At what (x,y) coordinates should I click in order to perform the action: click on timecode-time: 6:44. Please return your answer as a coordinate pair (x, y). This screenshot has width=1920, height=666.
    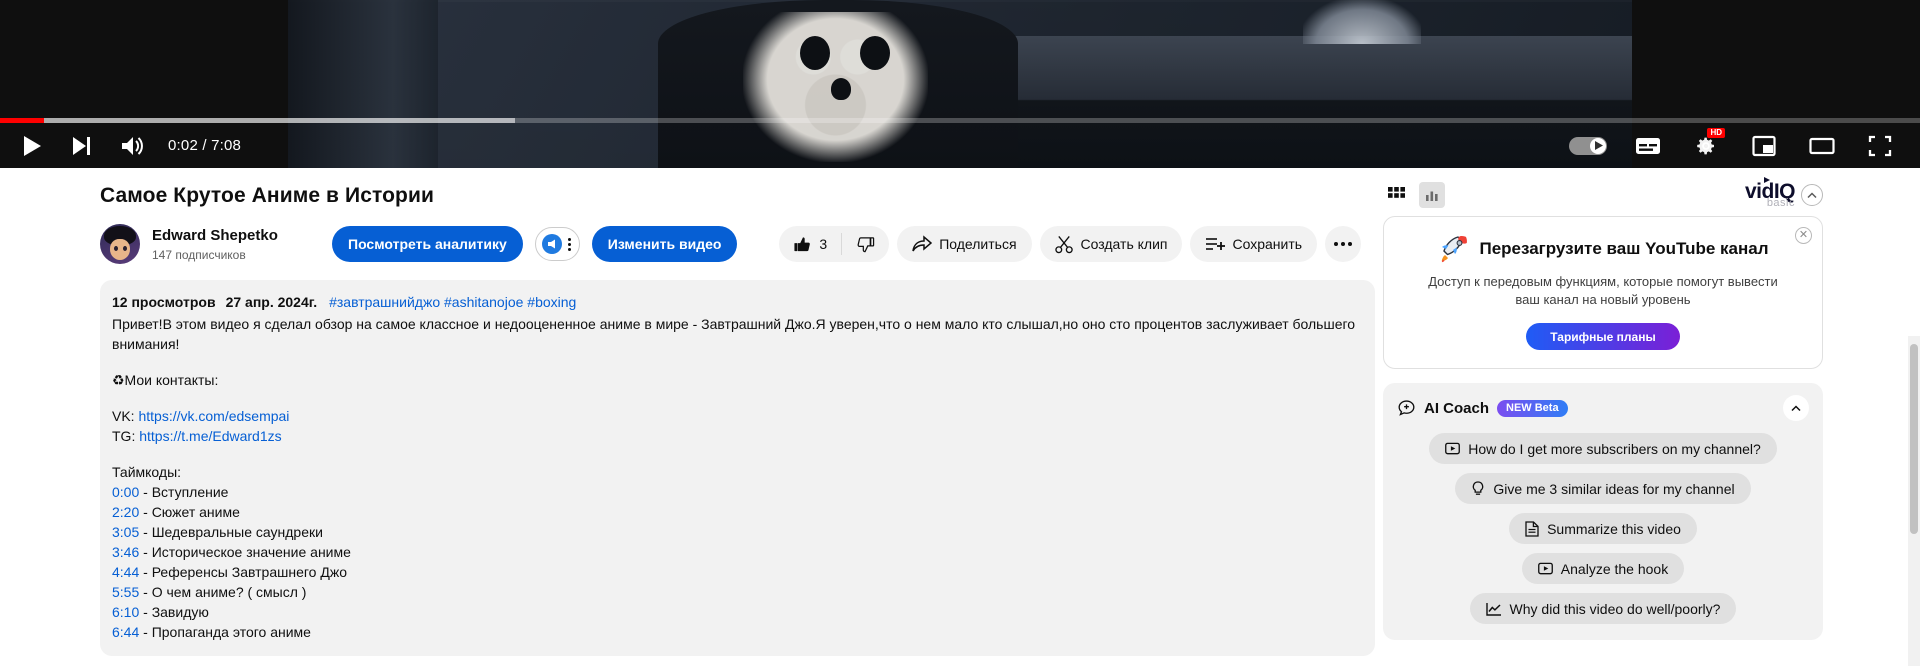
    Looking at the image, I should click on (125, 632).